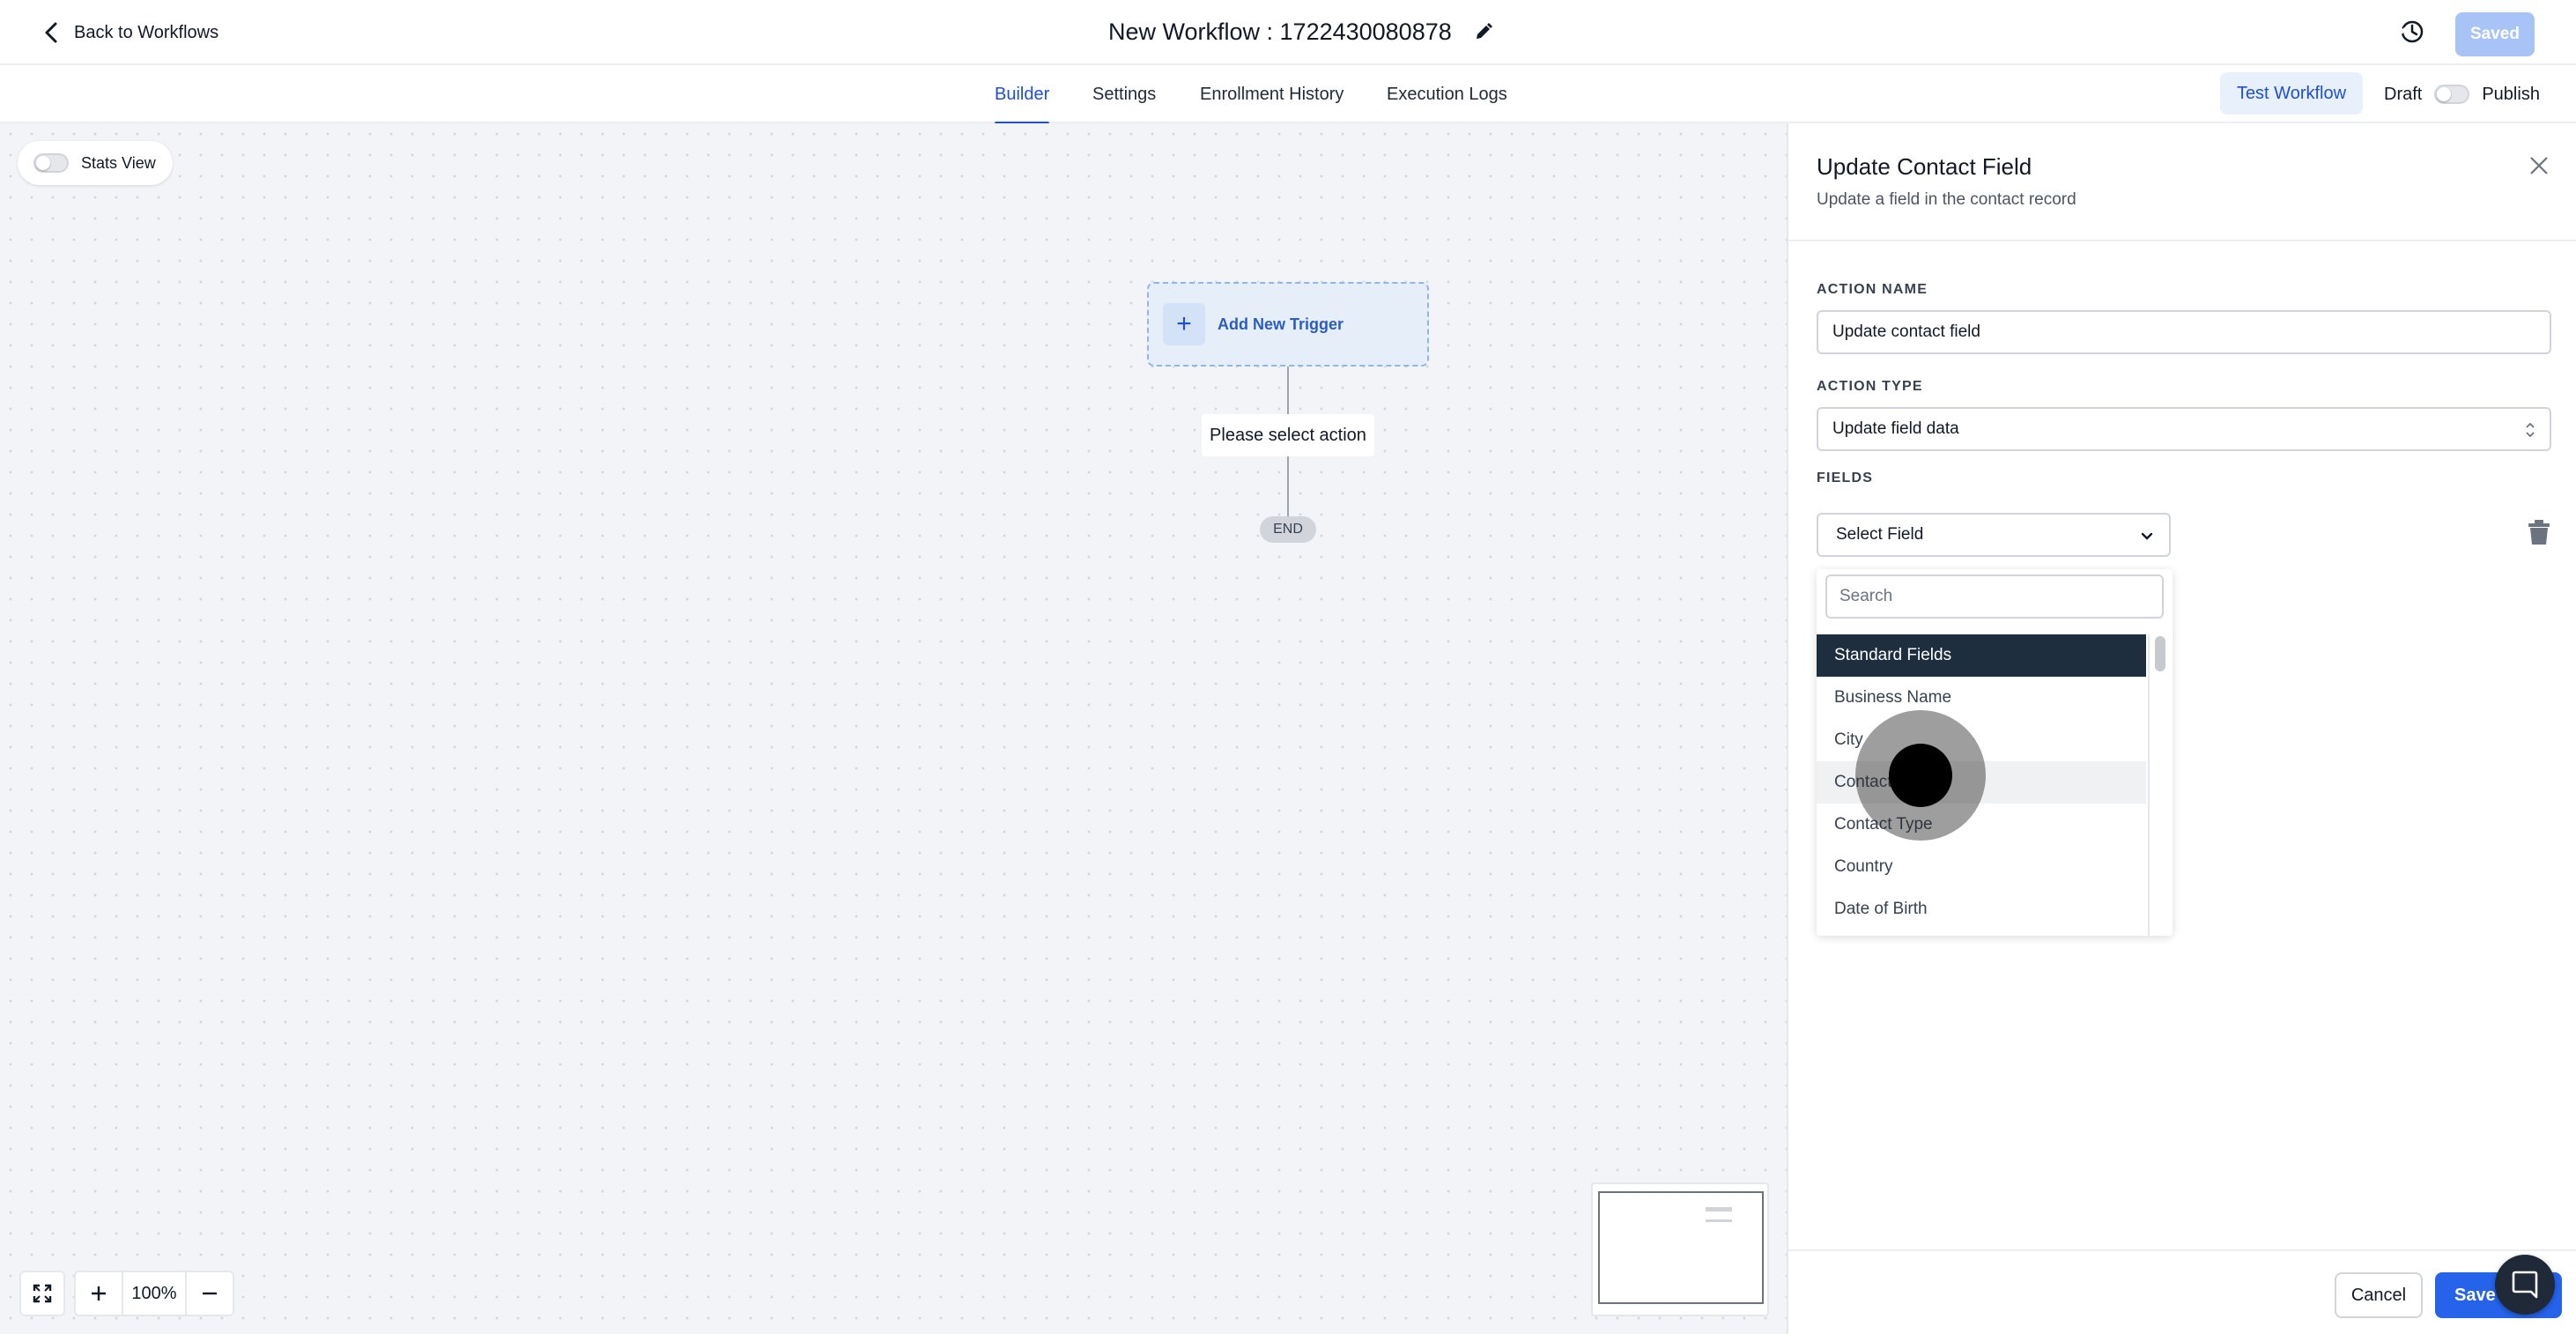 This screenshot has width=2576, height=1334. What do you see at coordinates (2495, 34) in the screenshot?
I see `saved-button: Saved` at bounding box center [2495, 34].